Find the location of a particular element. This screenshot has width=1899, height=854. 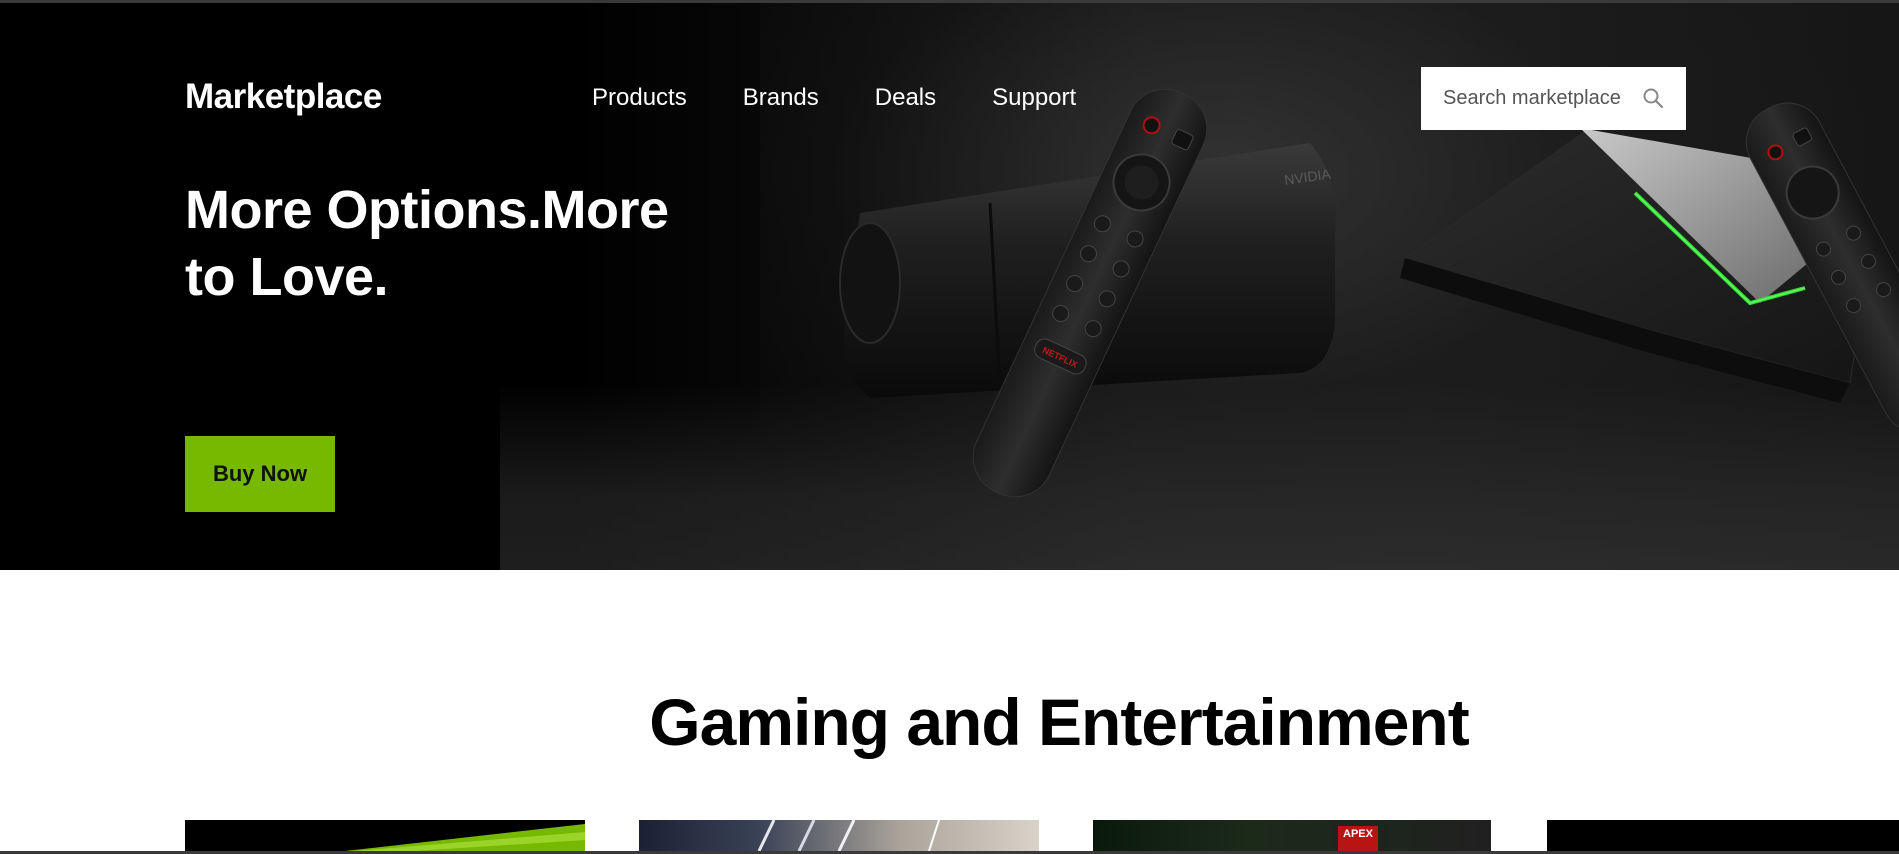

apex-logo: APEX is located at coordinates (1358, 838).